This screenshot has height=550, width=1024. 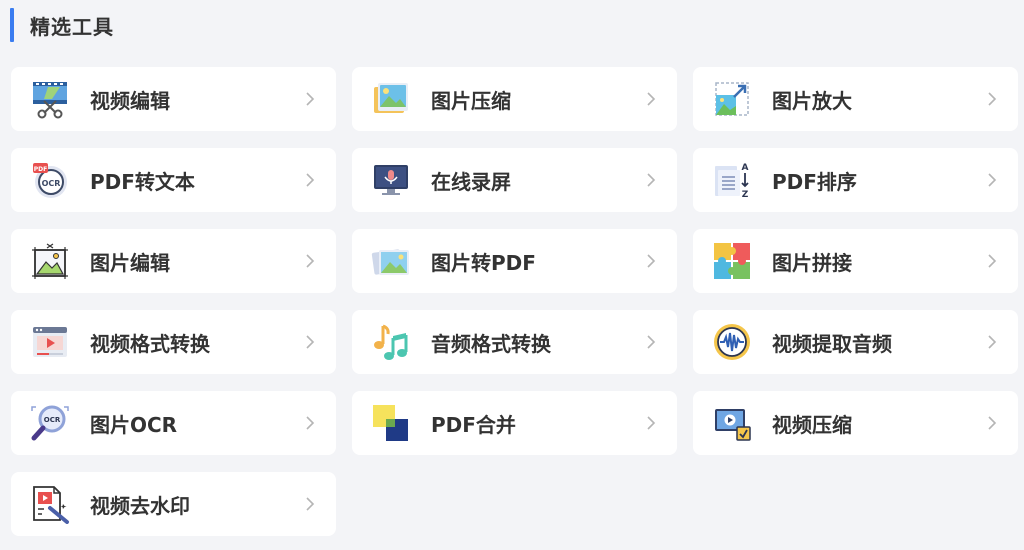 I want to click on section-header: 精选工具, so click(x=62, y=25).